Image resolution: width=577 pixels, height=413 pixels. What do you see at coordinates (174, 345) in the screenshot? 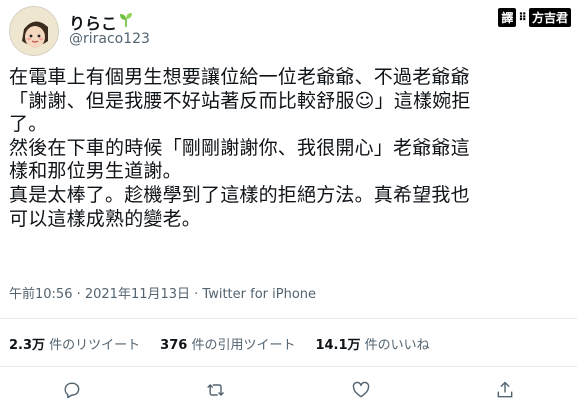
I see `quote-count: 376` at bounding box center [174, 345].